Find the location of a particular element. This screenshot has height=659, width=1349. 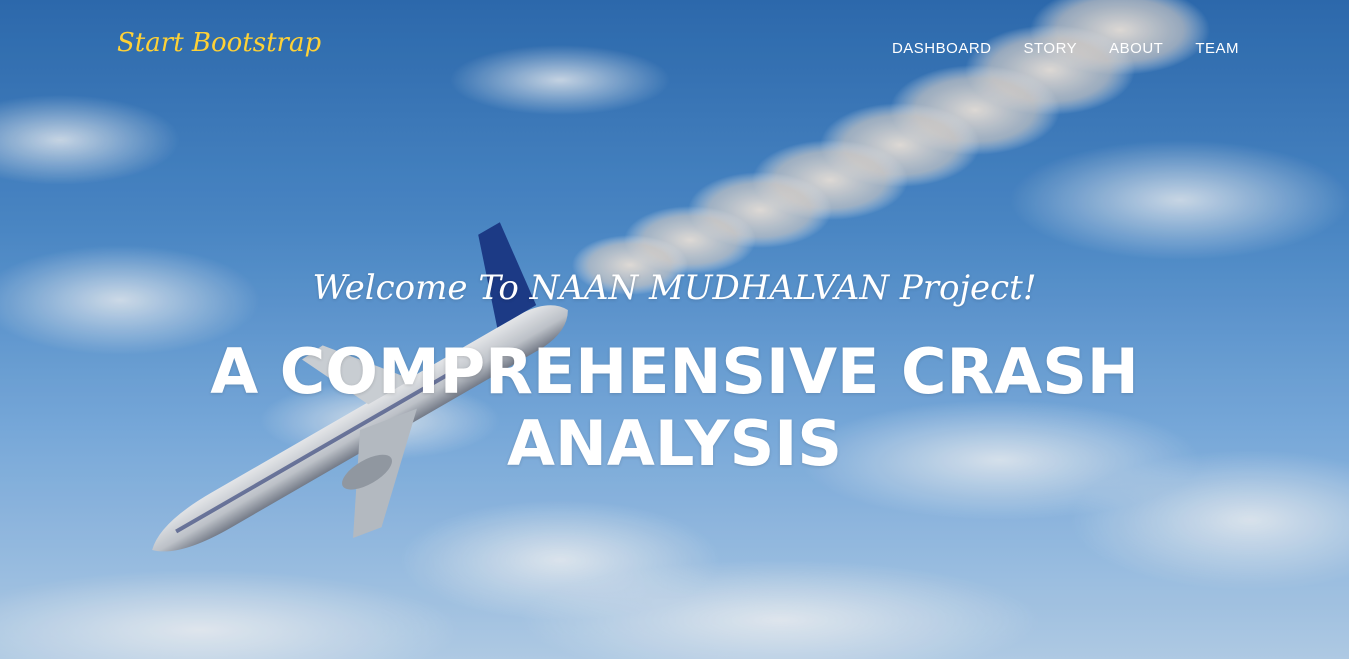

nav-menu: DASHBOARD STORY ABOUT TEAM is located at coordinates (1065, 47).